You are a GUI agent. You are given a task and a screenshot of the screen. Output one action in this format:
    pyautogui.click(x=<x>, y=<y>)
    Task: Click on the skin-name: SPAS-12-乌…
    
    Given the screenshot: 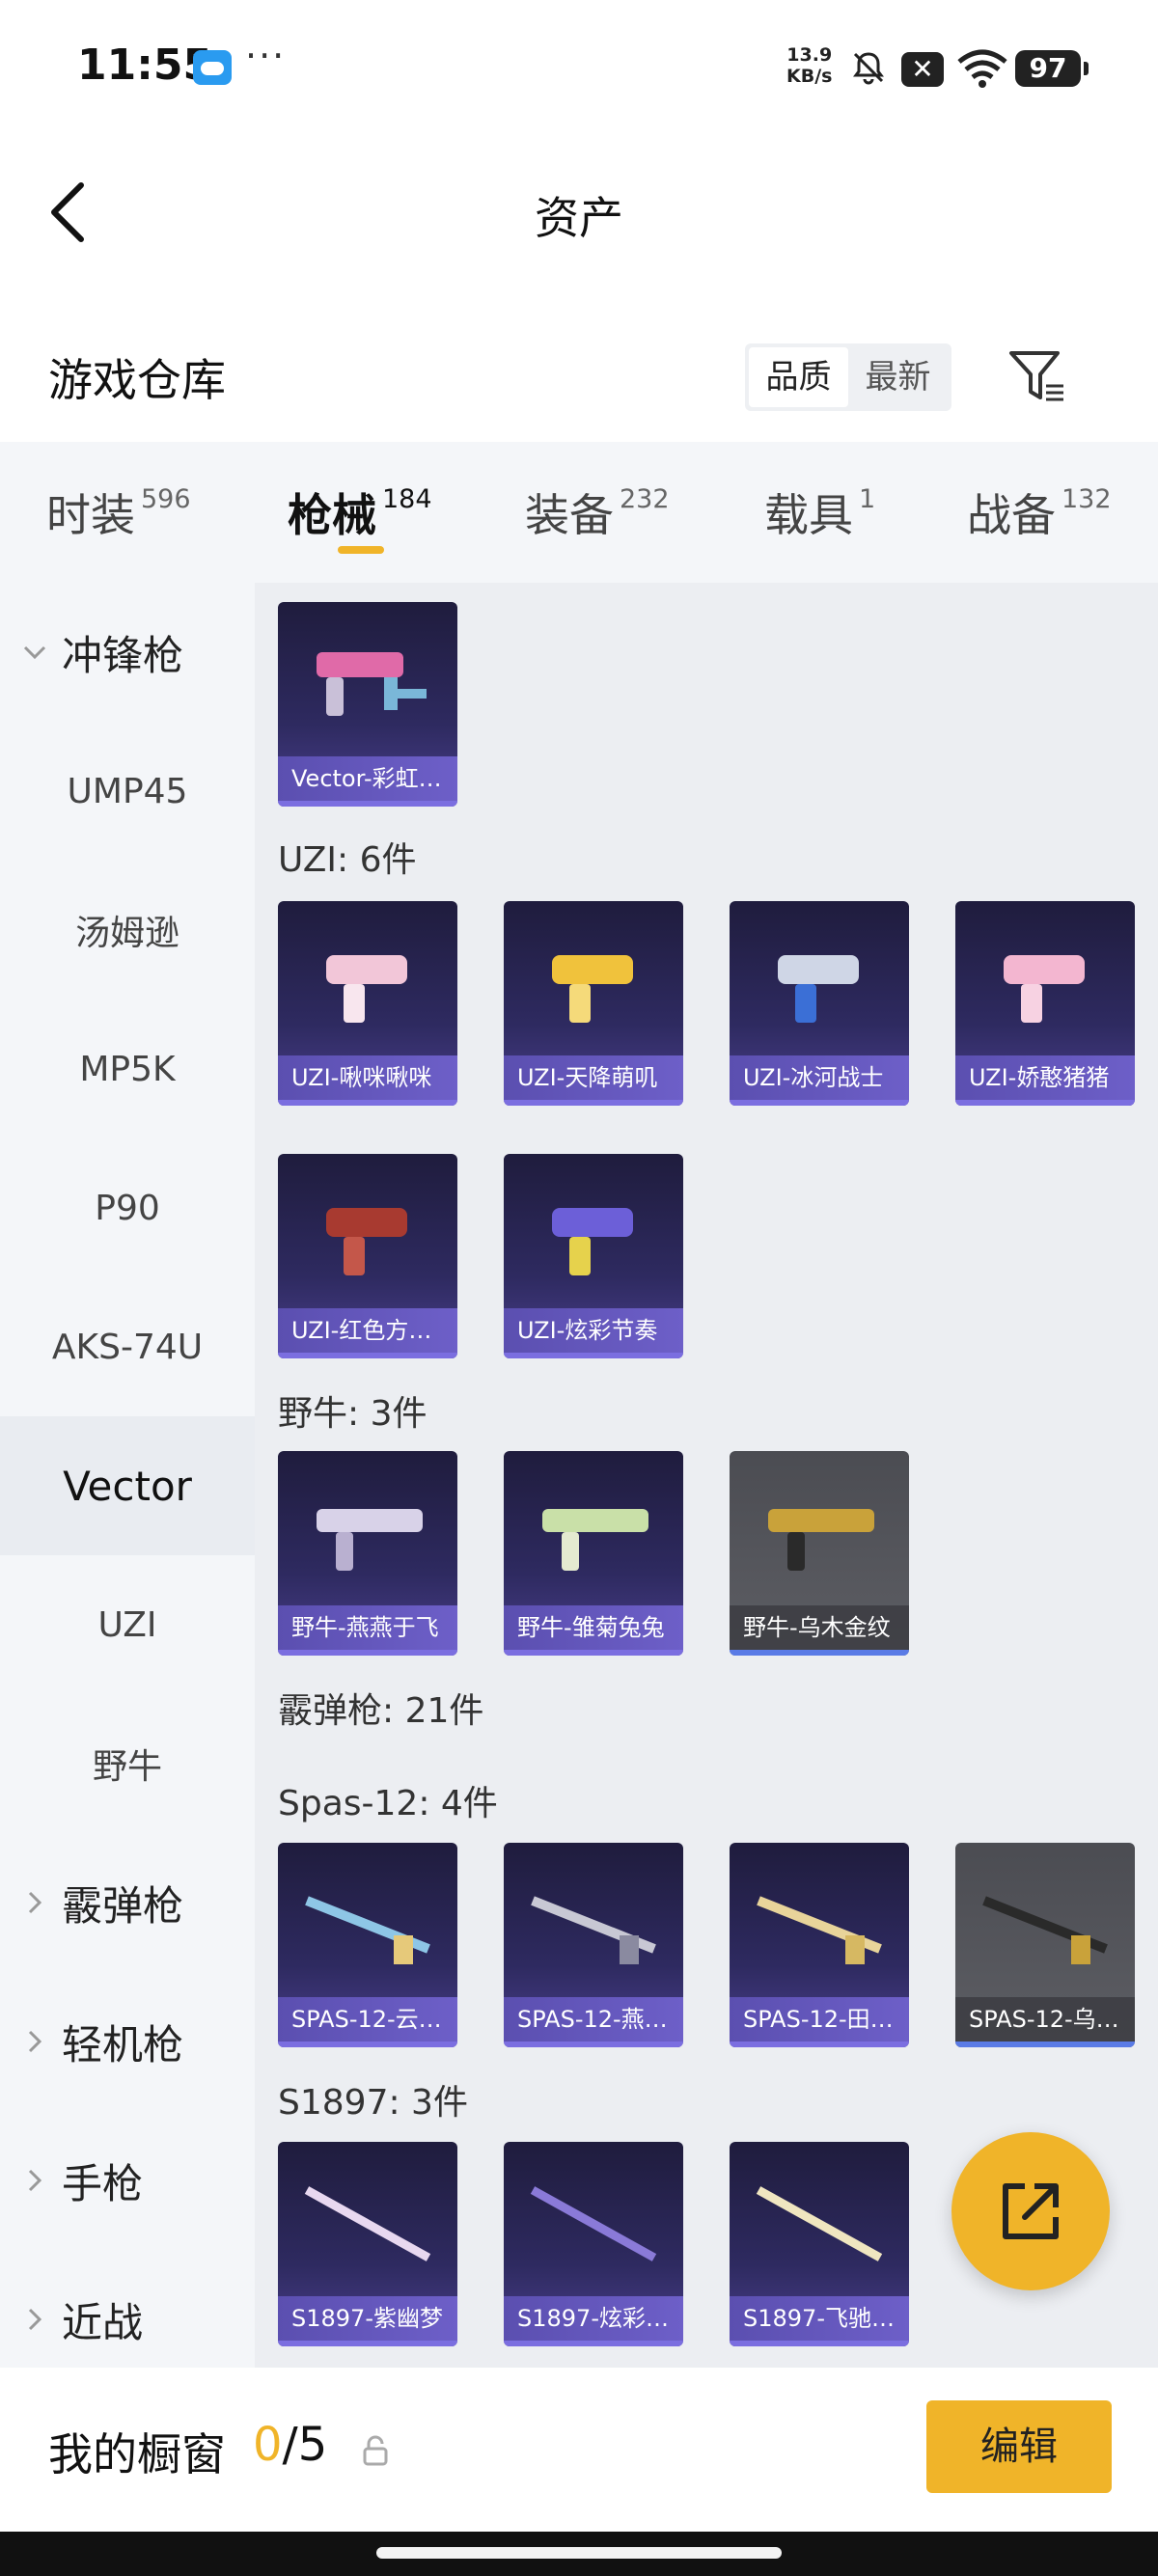 What is the action you would take?
    pyautogui.click(x=1045, y=2020)
    